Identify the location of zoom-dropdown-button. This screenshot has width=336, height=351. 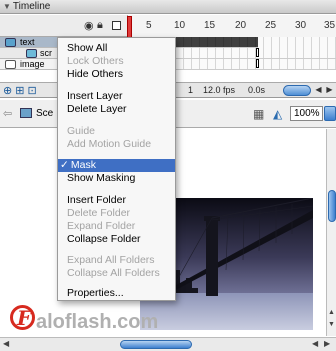
(330, 113).